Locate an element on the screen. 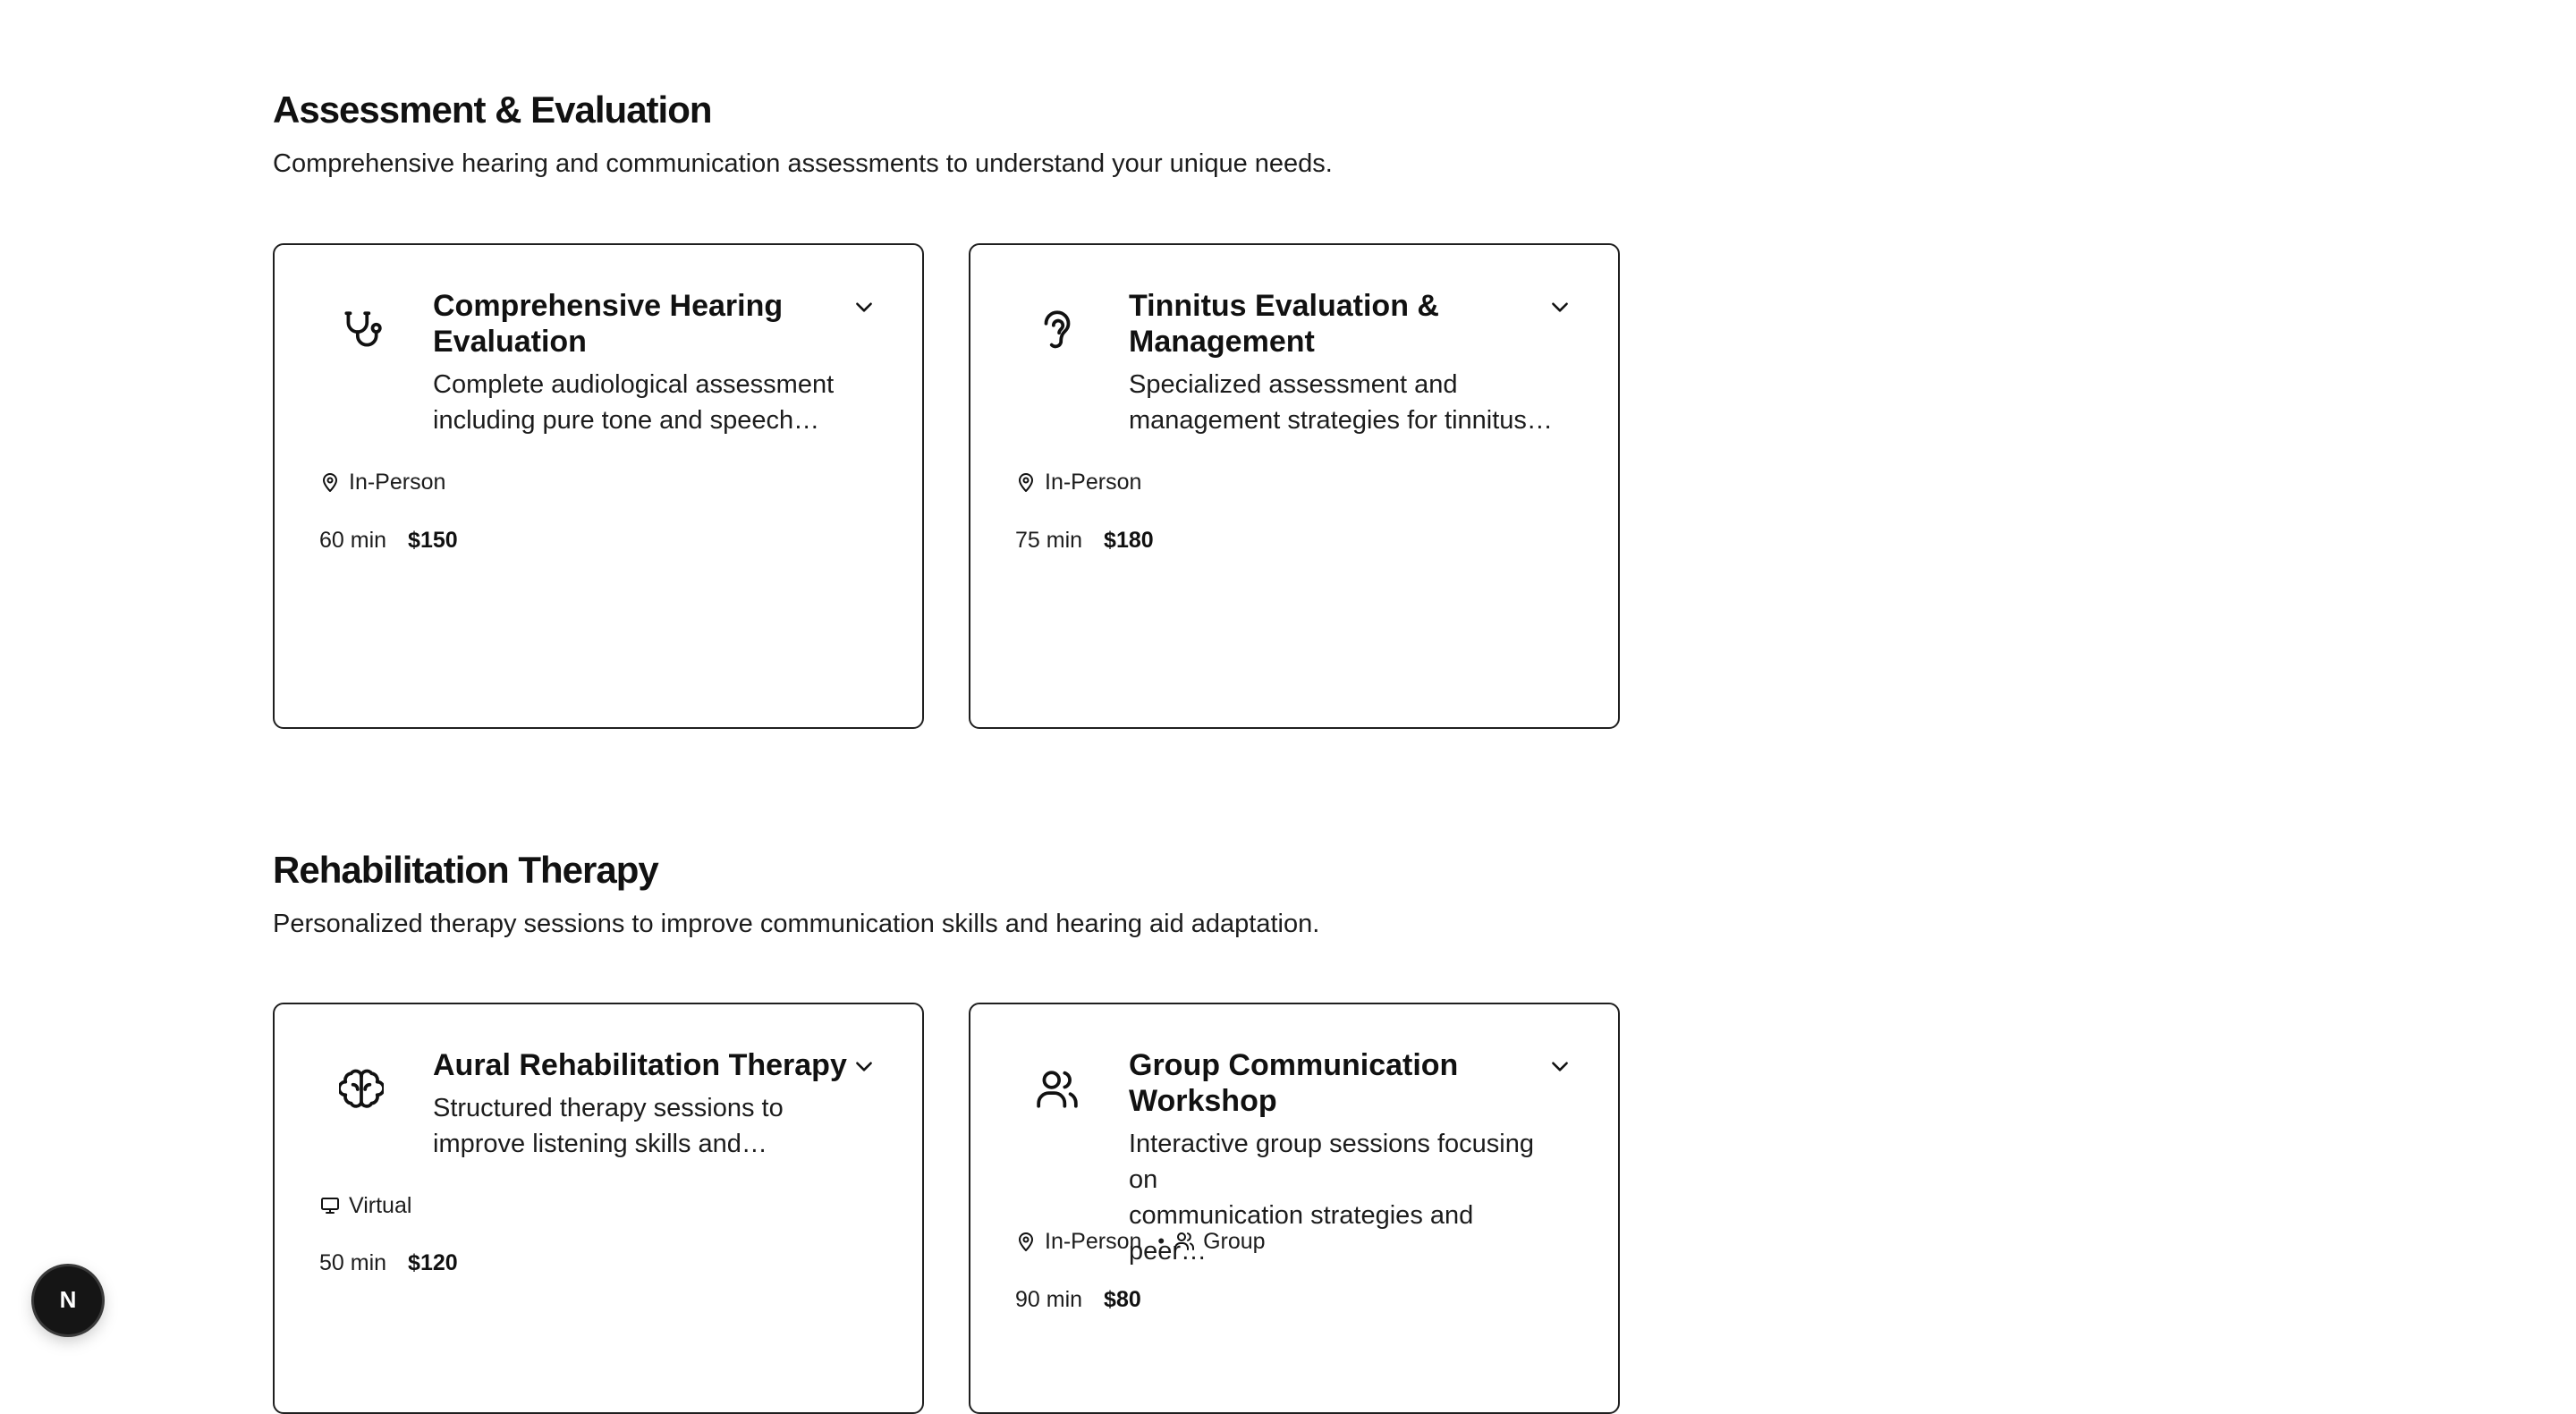 This screenshot has width=2576, height=1414. duration-price-row: 90 min $80 is located at coordinates (1078, 1299).